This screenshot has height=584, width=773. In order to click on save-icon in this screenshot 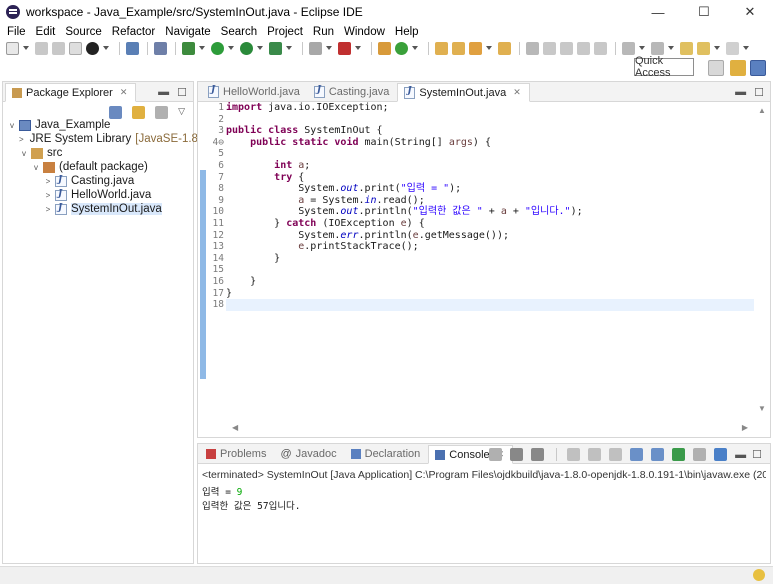, I will do `click(41, 48)`.